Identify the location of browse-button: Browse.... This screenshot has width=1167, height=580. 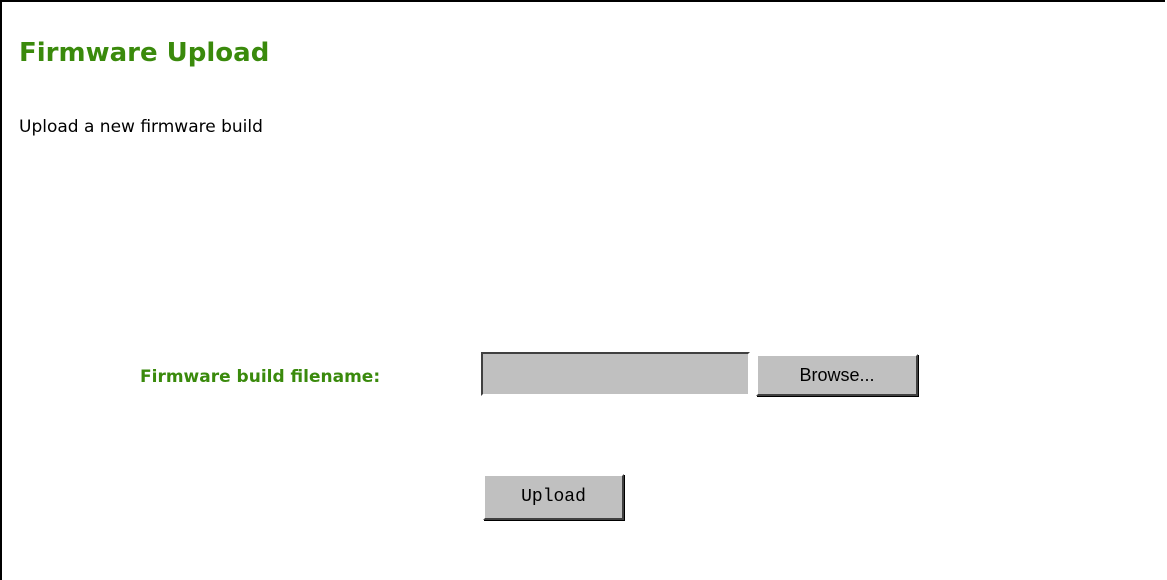
(837, 375).